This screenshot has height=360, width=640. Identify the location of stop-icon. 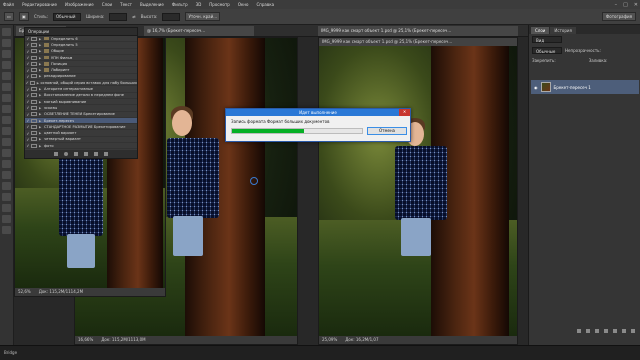
(56, 154).